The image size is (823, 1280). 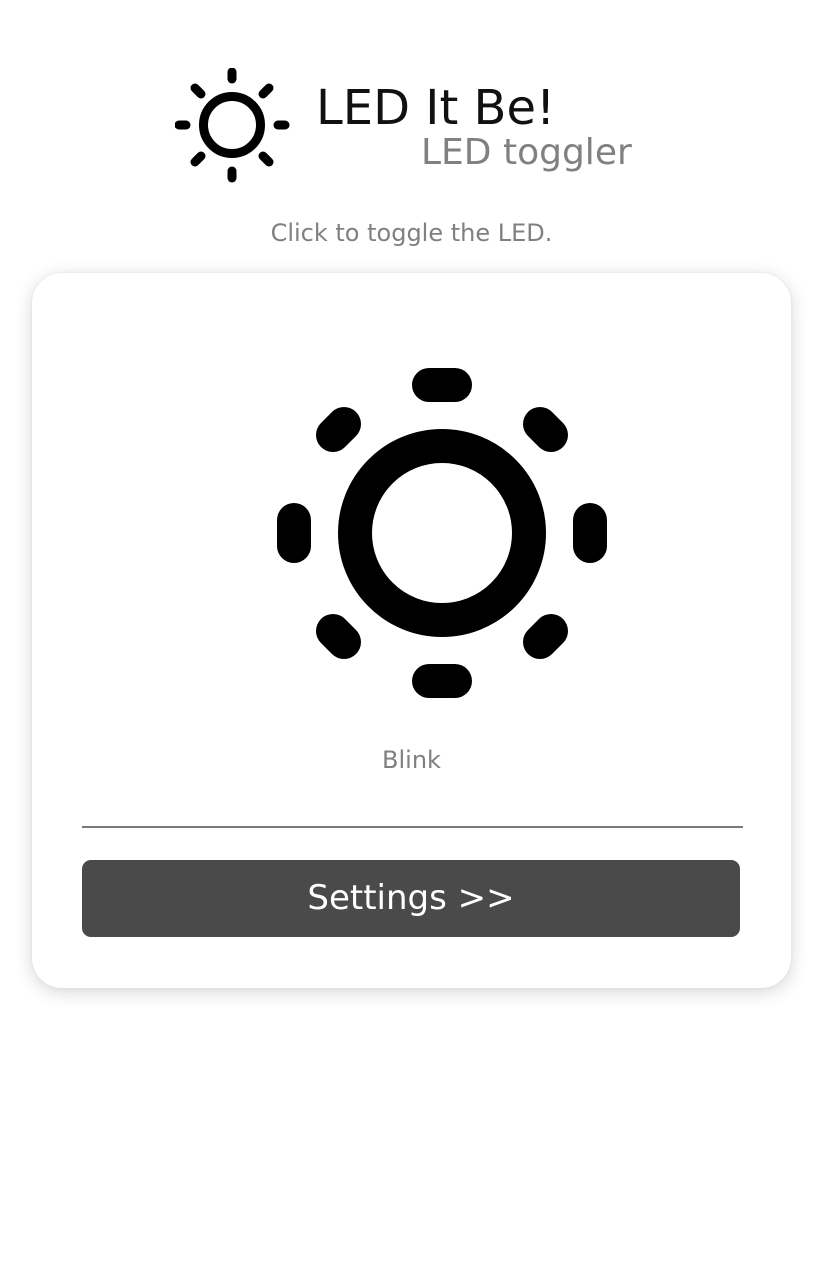 I want to click on led-toggle-button, so click(x=440, y=533).